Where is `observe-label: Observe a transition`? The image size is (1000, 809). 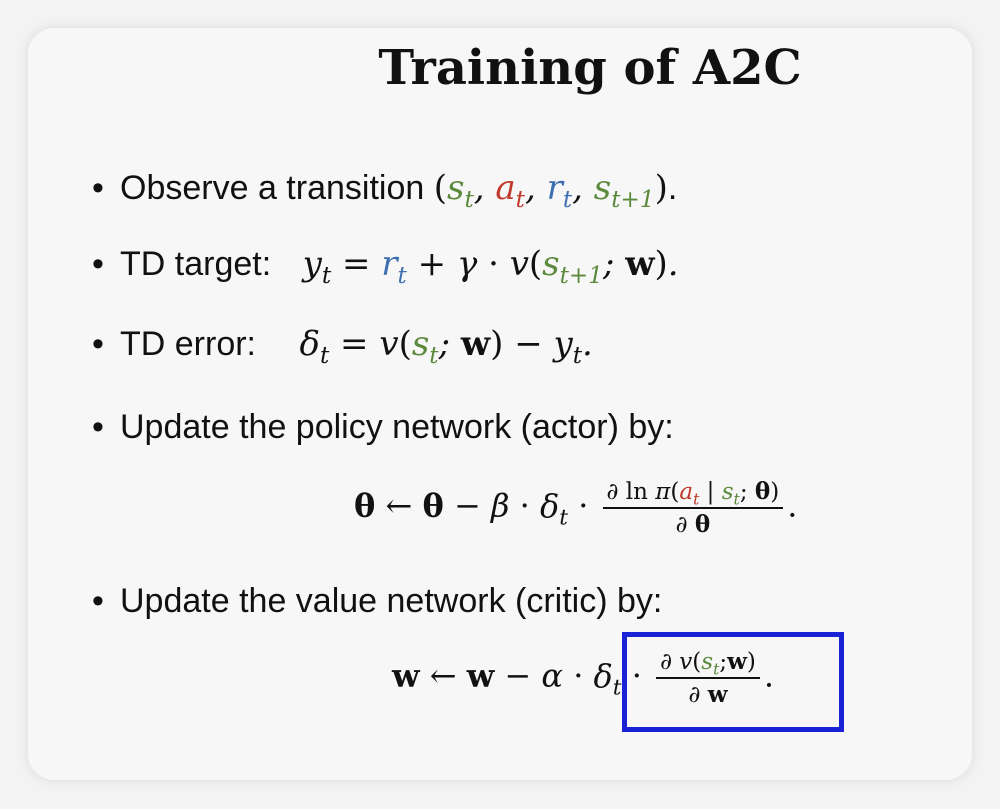
observe-label: Observe a transition is located at coordinates (272, 188).